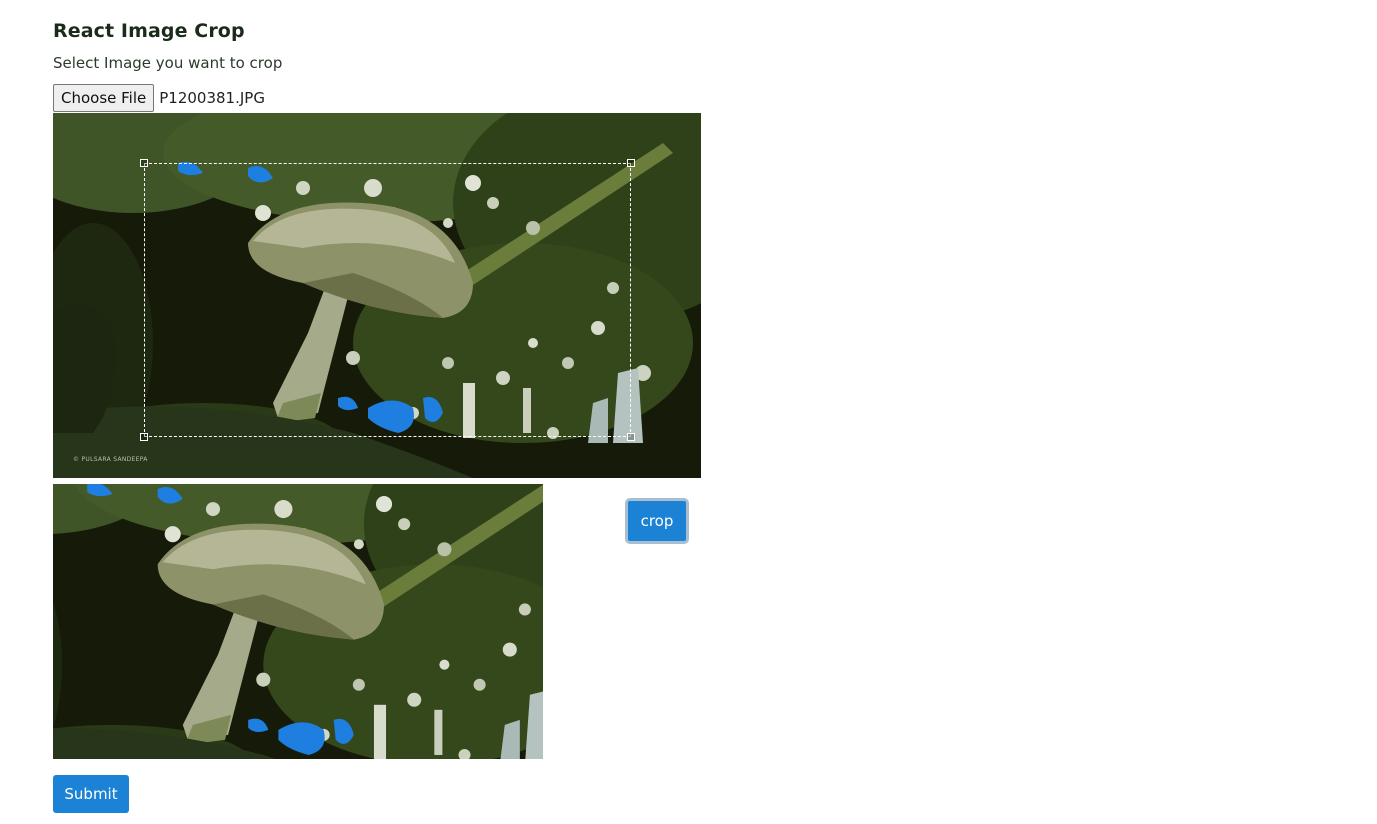 The image size is (1377, 824). What do you see at coordinates (631, 163) in the screenshot?
I see `crop-handle-ne` at bounding box center [631, 163].